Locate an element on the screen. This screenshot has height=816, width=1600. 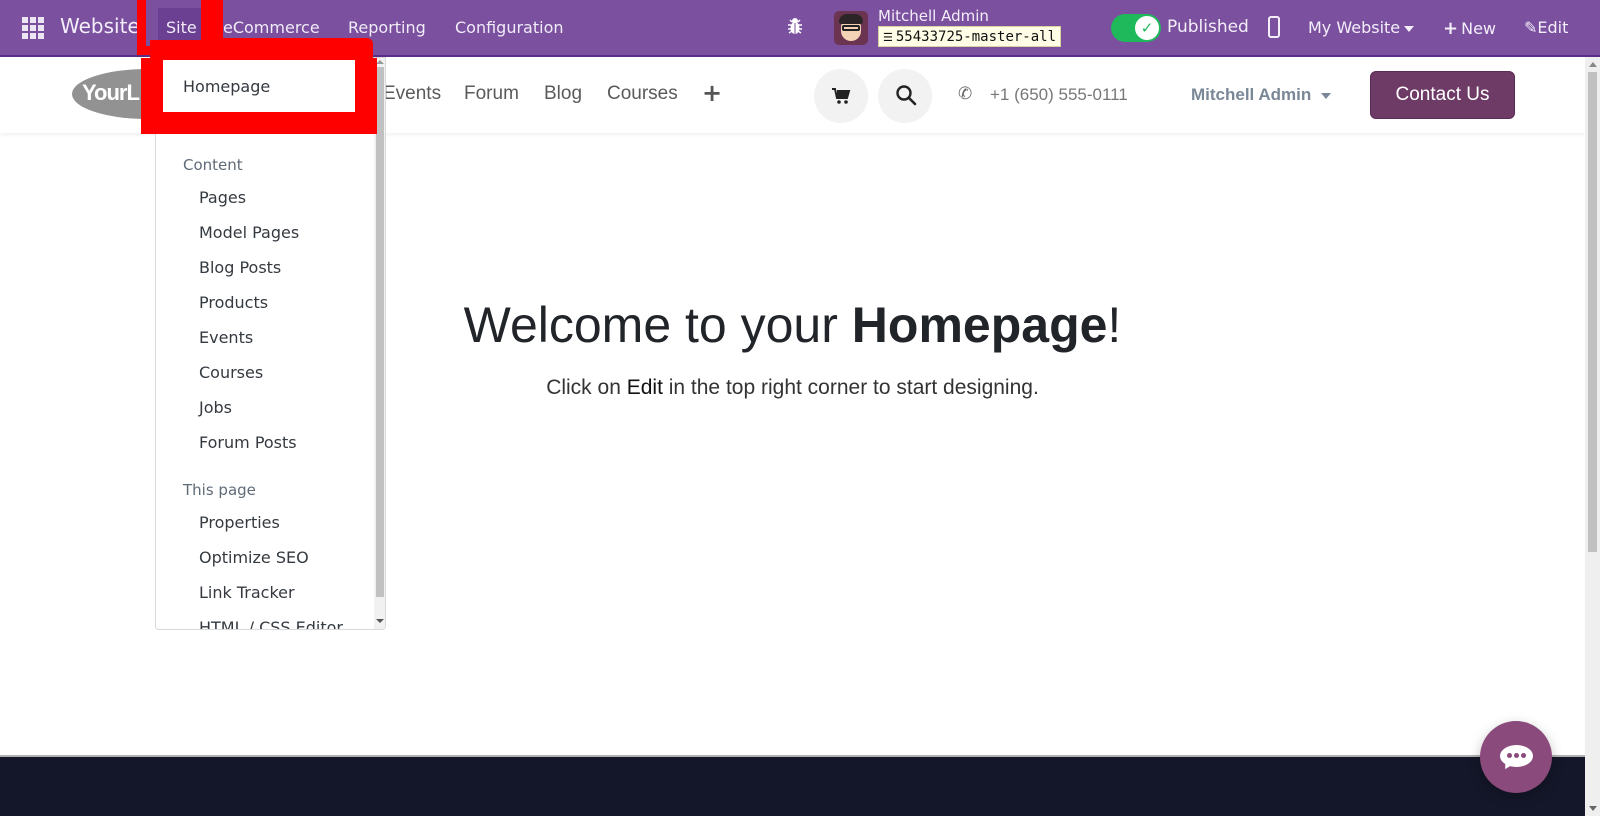
site-nav-forum: Forum is located at coordinates (491, 94).